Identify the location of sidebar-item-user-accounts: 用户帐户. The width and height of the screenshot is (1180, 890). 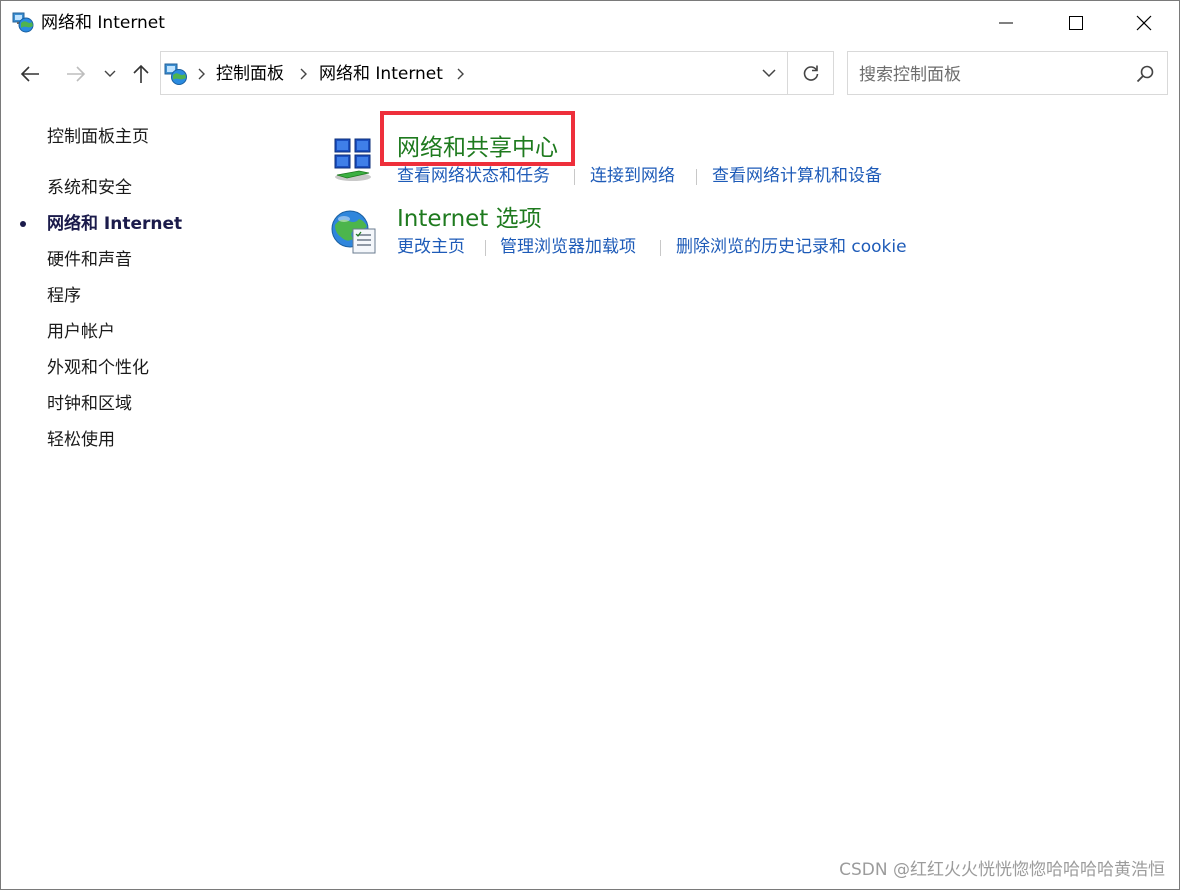
(81, 332).